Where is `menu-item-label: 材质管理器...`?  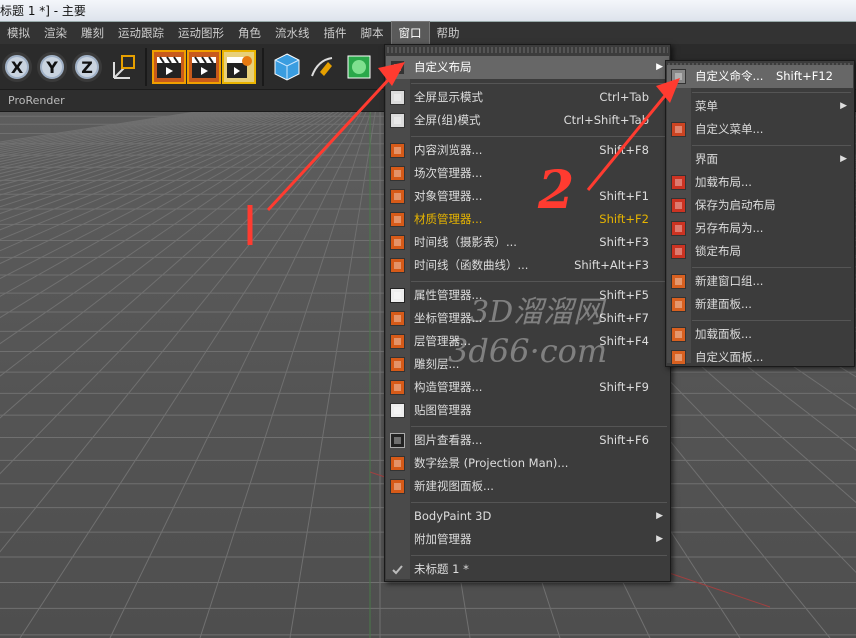 menu-item-label: 材质管理器... is located at coordinates (448, 219).